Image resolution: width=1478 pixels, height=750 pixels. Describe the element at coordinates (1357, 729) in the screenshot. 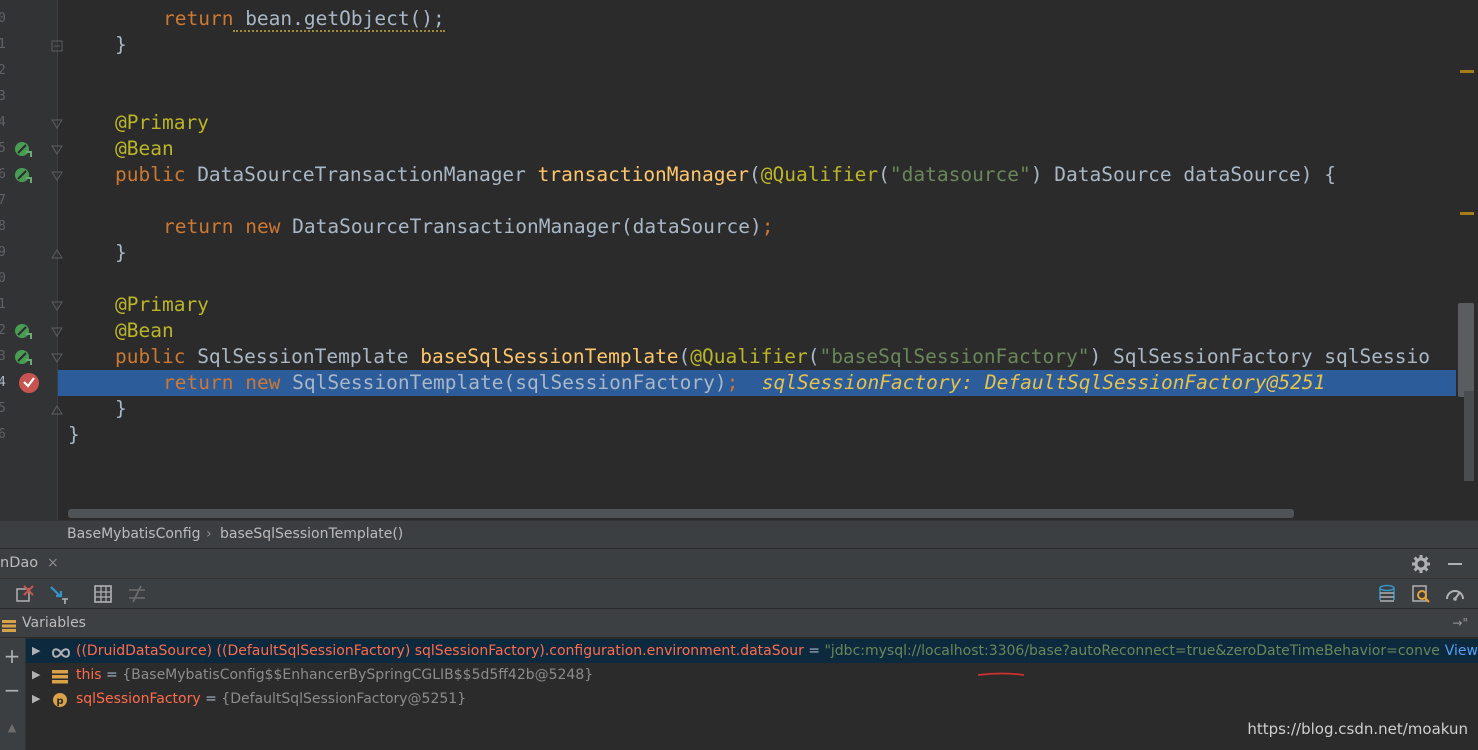

I see `watermark: https://blog.csdn.net/moakun` at that location.